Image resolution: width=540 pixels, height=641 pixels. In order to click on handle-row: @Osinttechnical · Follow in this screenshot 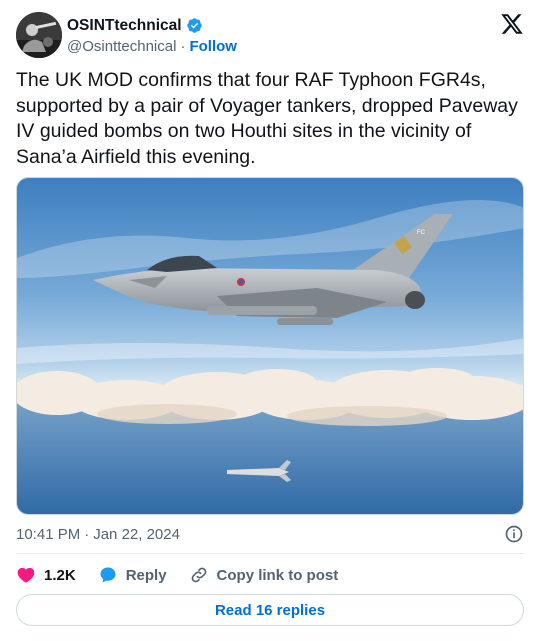, I will do `click(152, 46)`.